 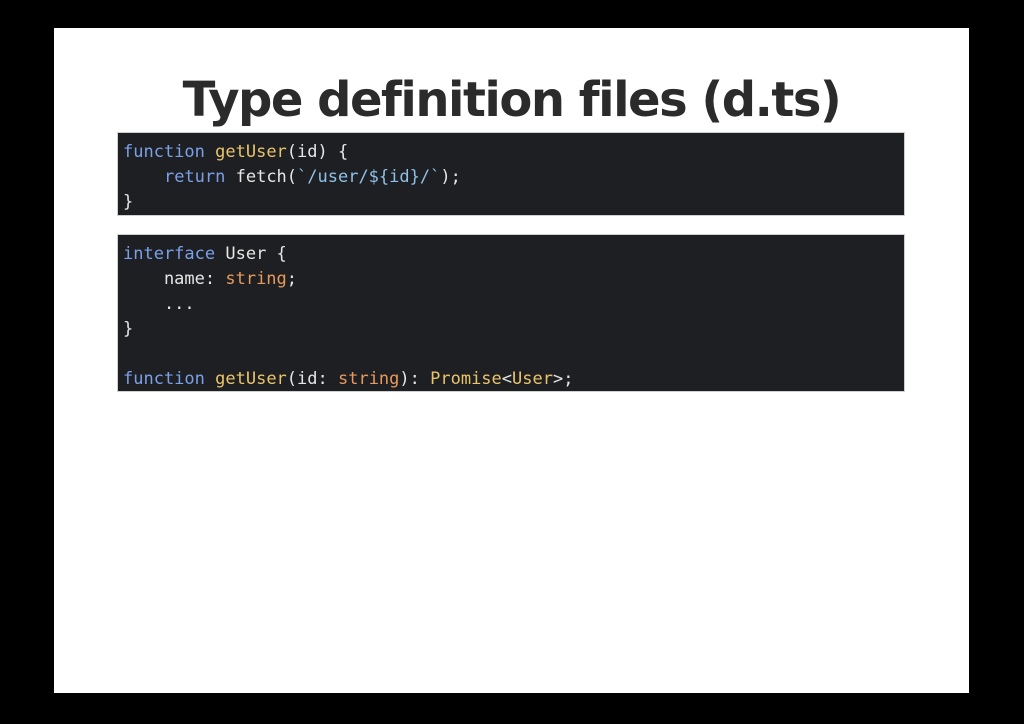 I want to click on code-token-kw: return, so click(x=194, y=177).